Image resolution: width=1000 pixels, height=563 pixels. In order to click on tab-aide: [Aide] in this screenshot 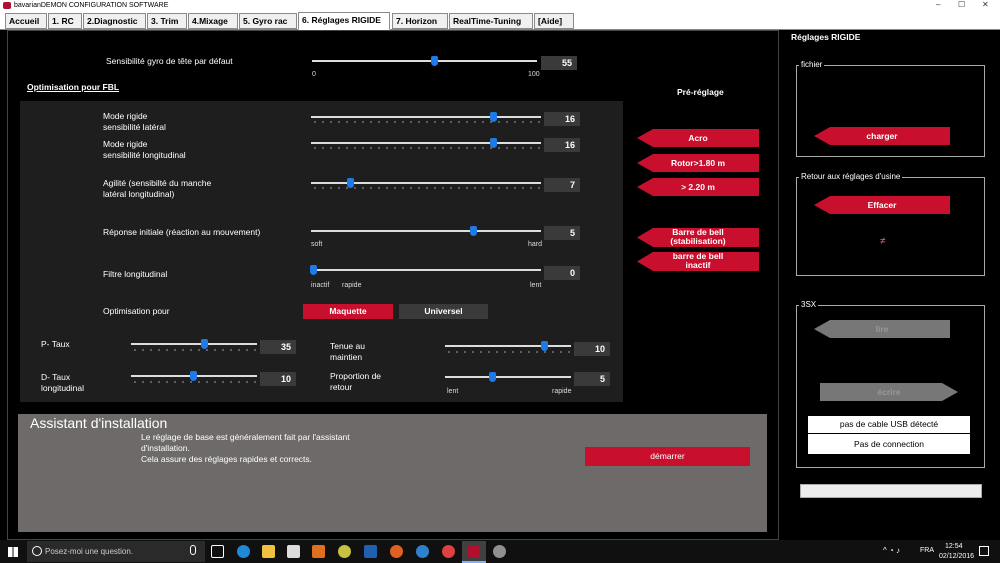, I will do `click(554, 21)`.